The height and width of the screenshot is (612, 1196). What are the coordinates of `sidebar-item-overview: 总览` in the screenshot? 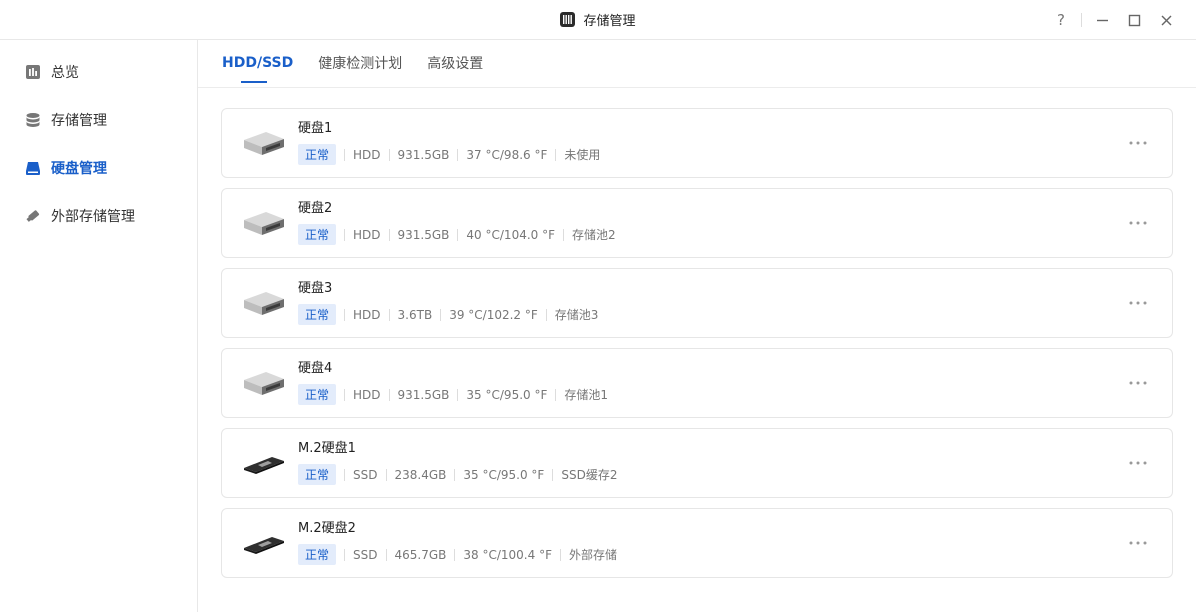 It's located at (98, 72).